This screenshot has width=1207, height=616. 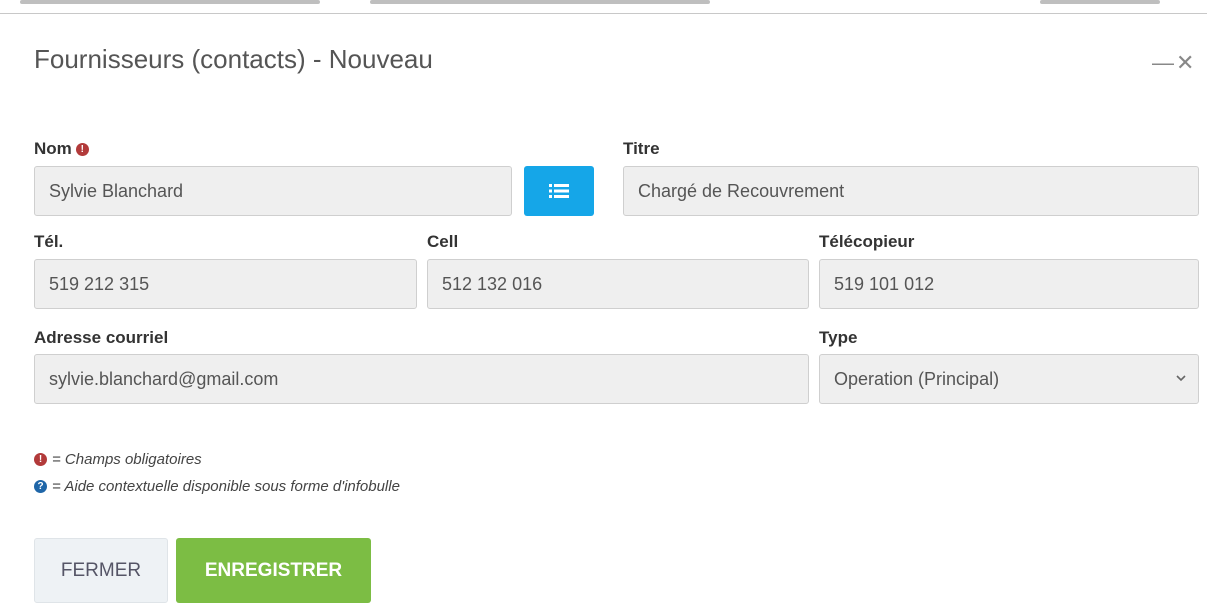 What do you see at coordinates (101, 570) in the screenshot?
I see `close-button: FERMER` at bounding box center [101, 570].